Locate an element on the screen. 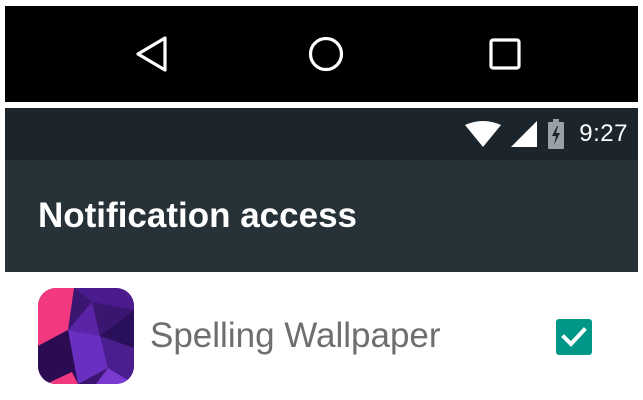 The image size is (643, 400). recents-square-icon is located at coordinates (505, 54).